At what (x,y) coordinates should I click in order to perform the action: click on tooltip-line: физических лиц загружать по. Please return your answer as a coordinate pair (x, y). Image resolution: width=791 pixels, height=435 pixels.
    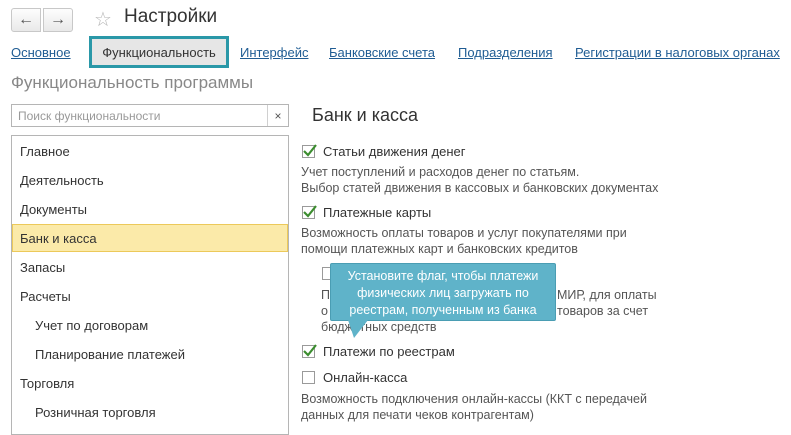
    Looking at the image, I should click on (443, 293).